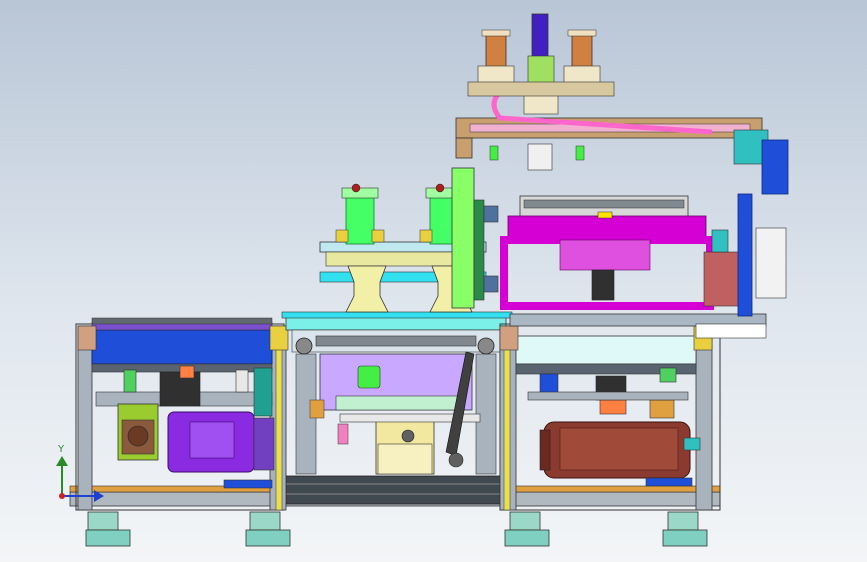 The width and height of the screenshot is (867, 562). Describe the element at coordinates (397, 393) in the screenshot. I see `center-module` at that location.